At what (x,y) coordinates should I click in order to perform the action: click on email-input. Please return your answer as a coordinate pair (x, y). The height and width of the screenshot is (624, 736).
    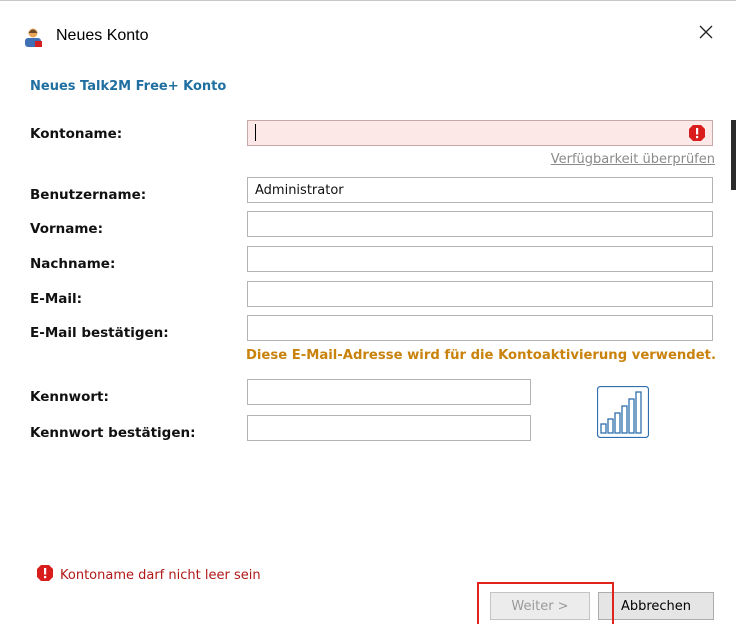
    Looking at the image, I should click on (480, 294).